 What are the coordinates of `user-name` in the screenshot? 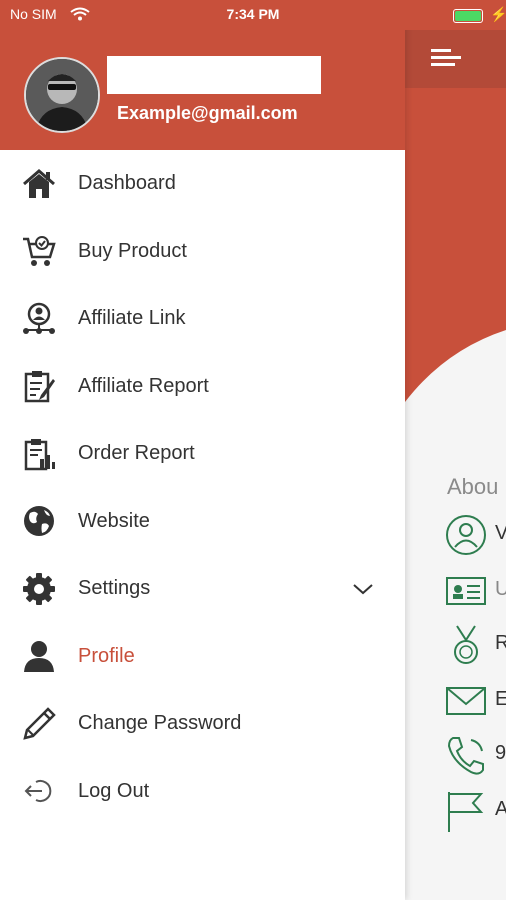 It's located at (214, 75).